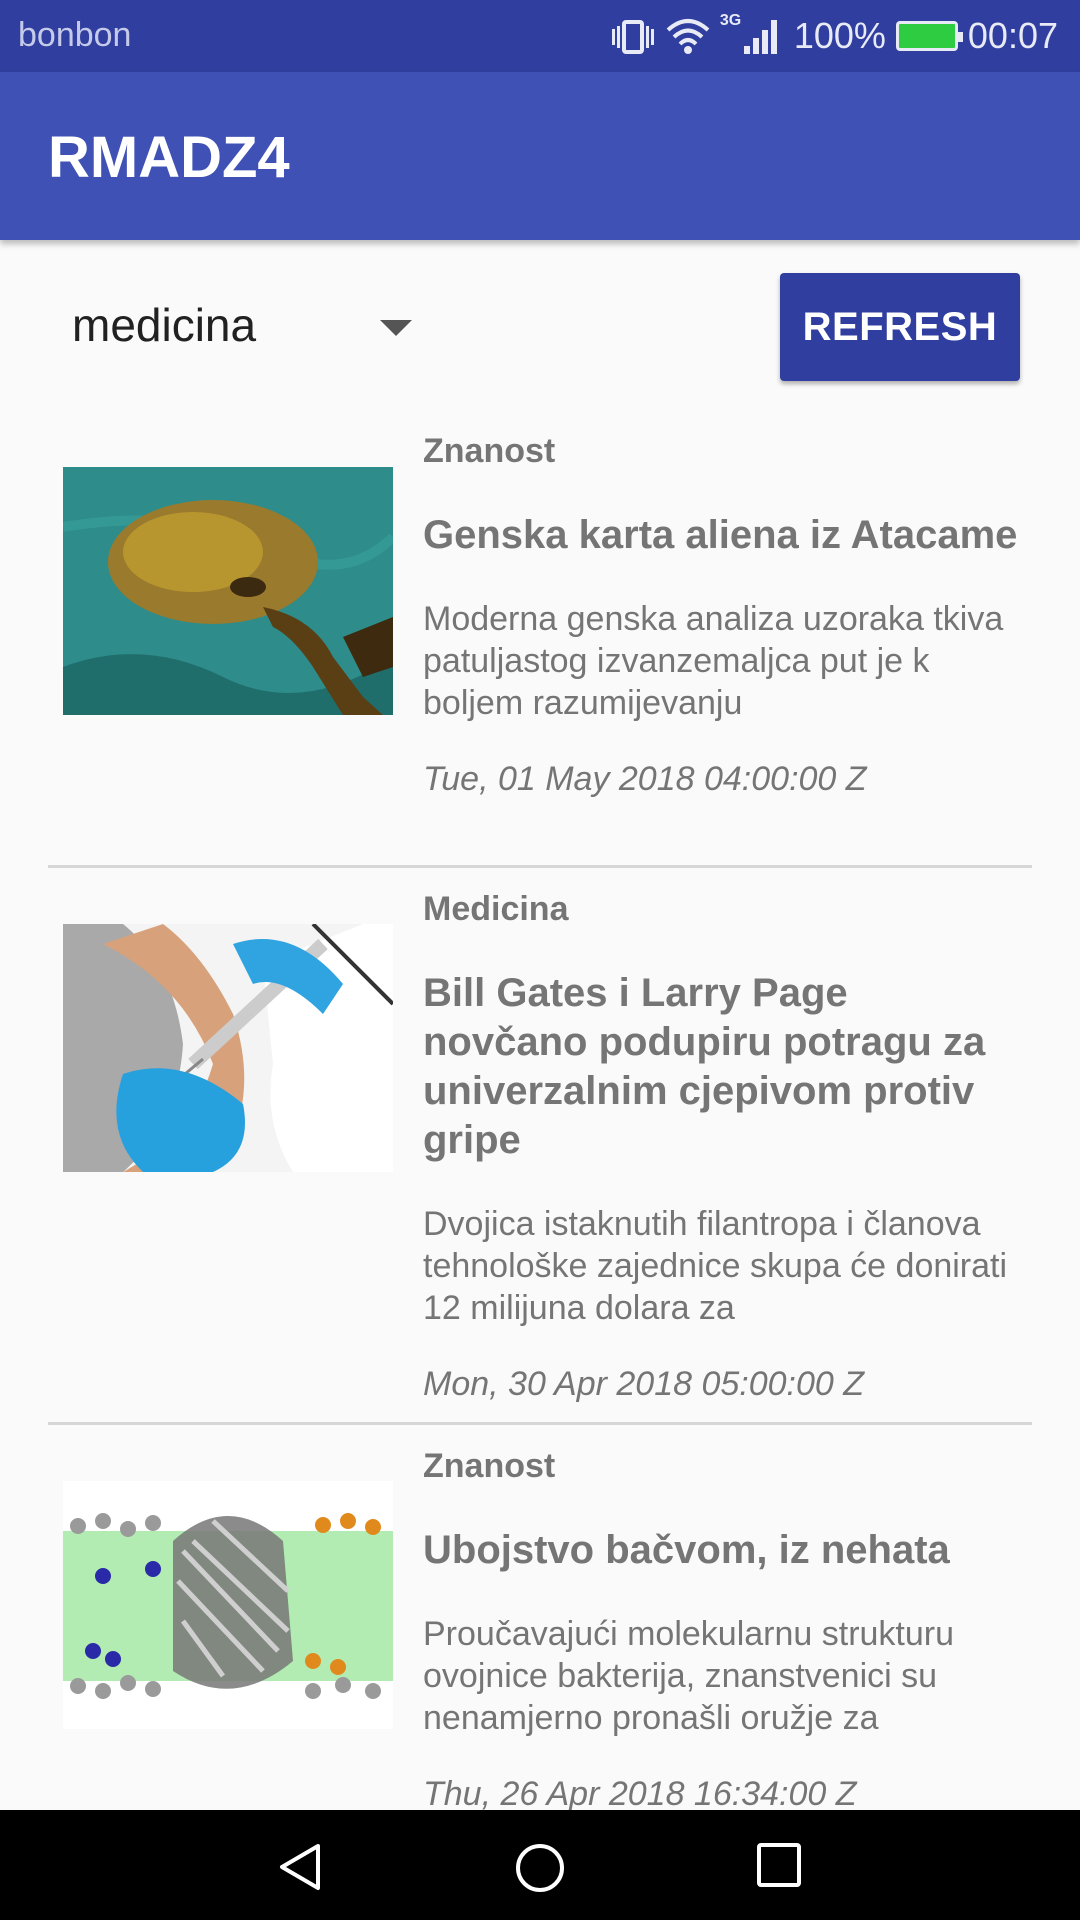 This screenshot has height=1920, width=1080. Describe the element at coordinates (839, 35) in the screenshot. I see `battery-percent: 100%` at that location.